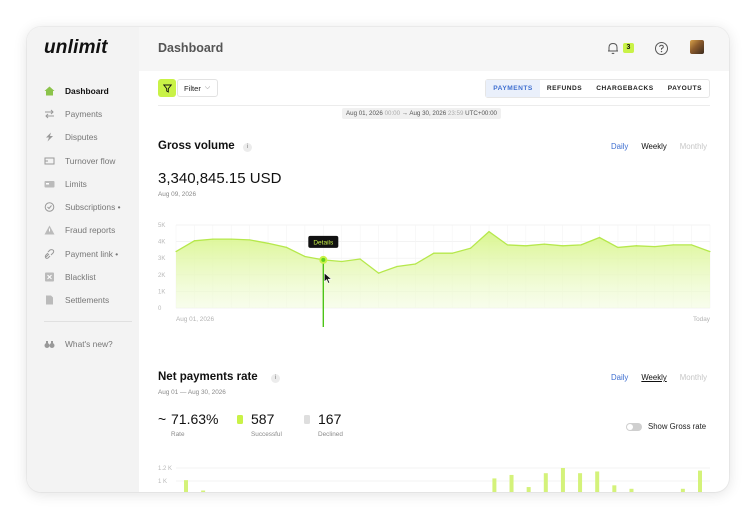 The width and height of the screenshot is (756, 520). I want to click on details-tooltip: Details, so click(323, 241).